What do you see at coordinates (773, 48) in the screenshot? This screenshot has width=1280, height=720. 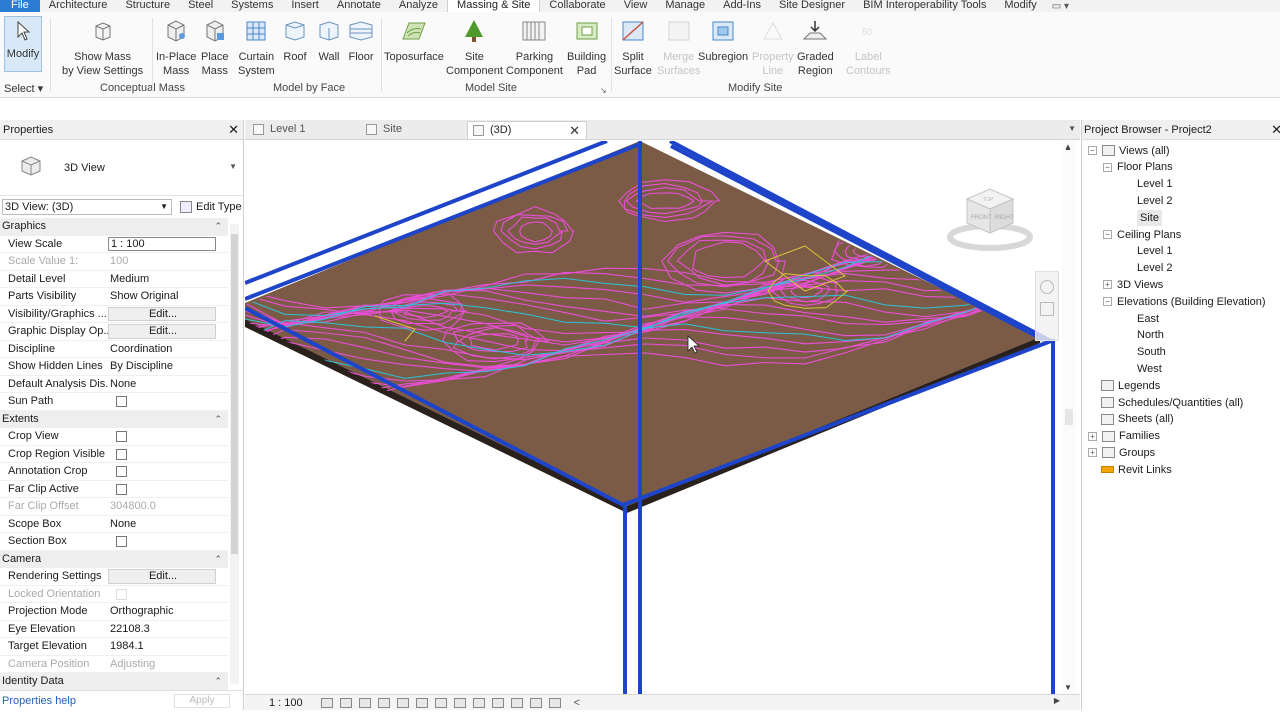 I see `property-line-button: Property Line` at bounding box center [773, 48].